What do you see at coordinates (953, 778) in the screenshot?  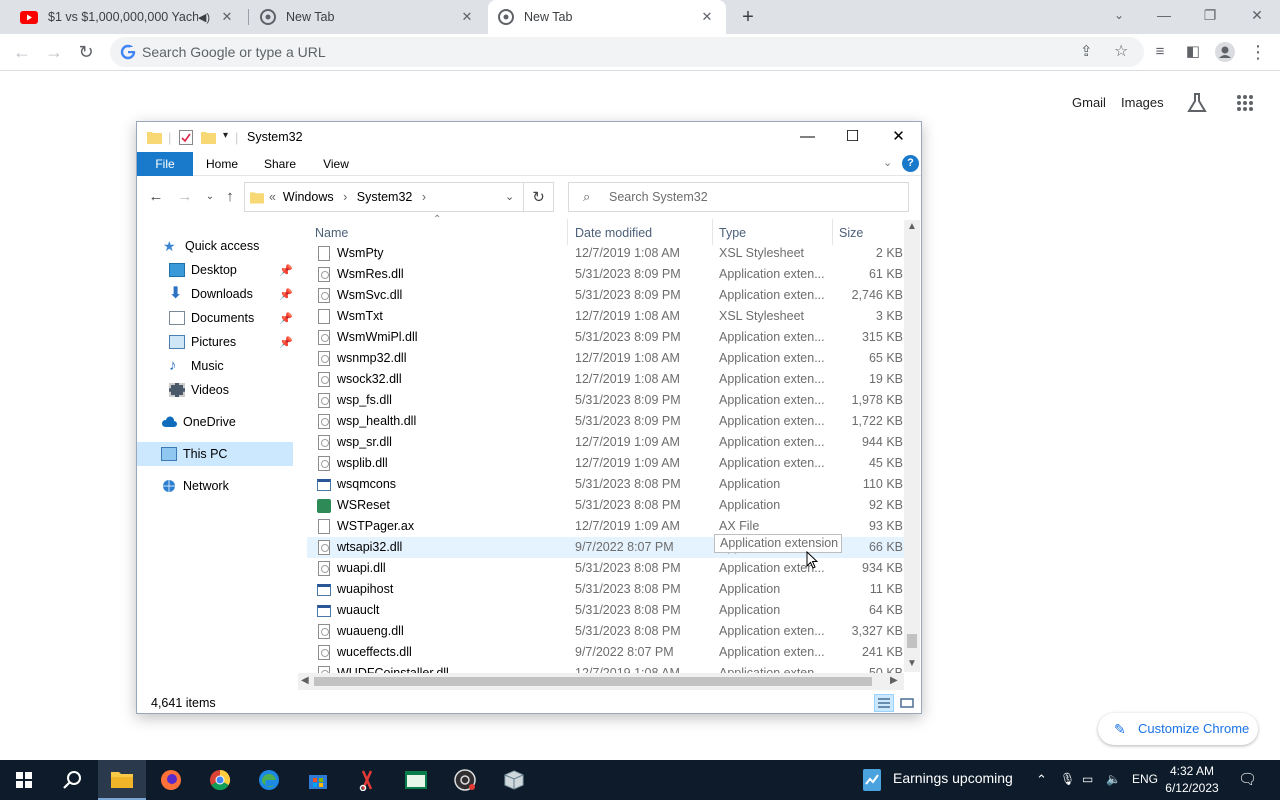 I see `news-widget-label: Earnings upcoming` at bounding box center [953, 778].